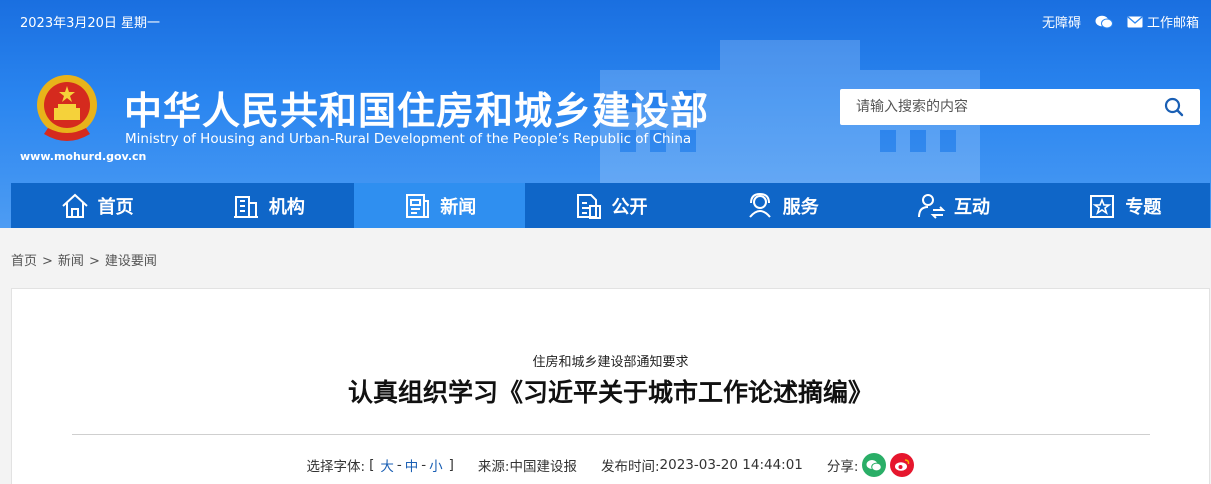 Image resolution: width=1211 pixels, height=484 pixels. Describe the element at coordinates (417, 111) in the screenshot. I see `site-title: 中华人民共和国住房和城乡建设部` at that location.